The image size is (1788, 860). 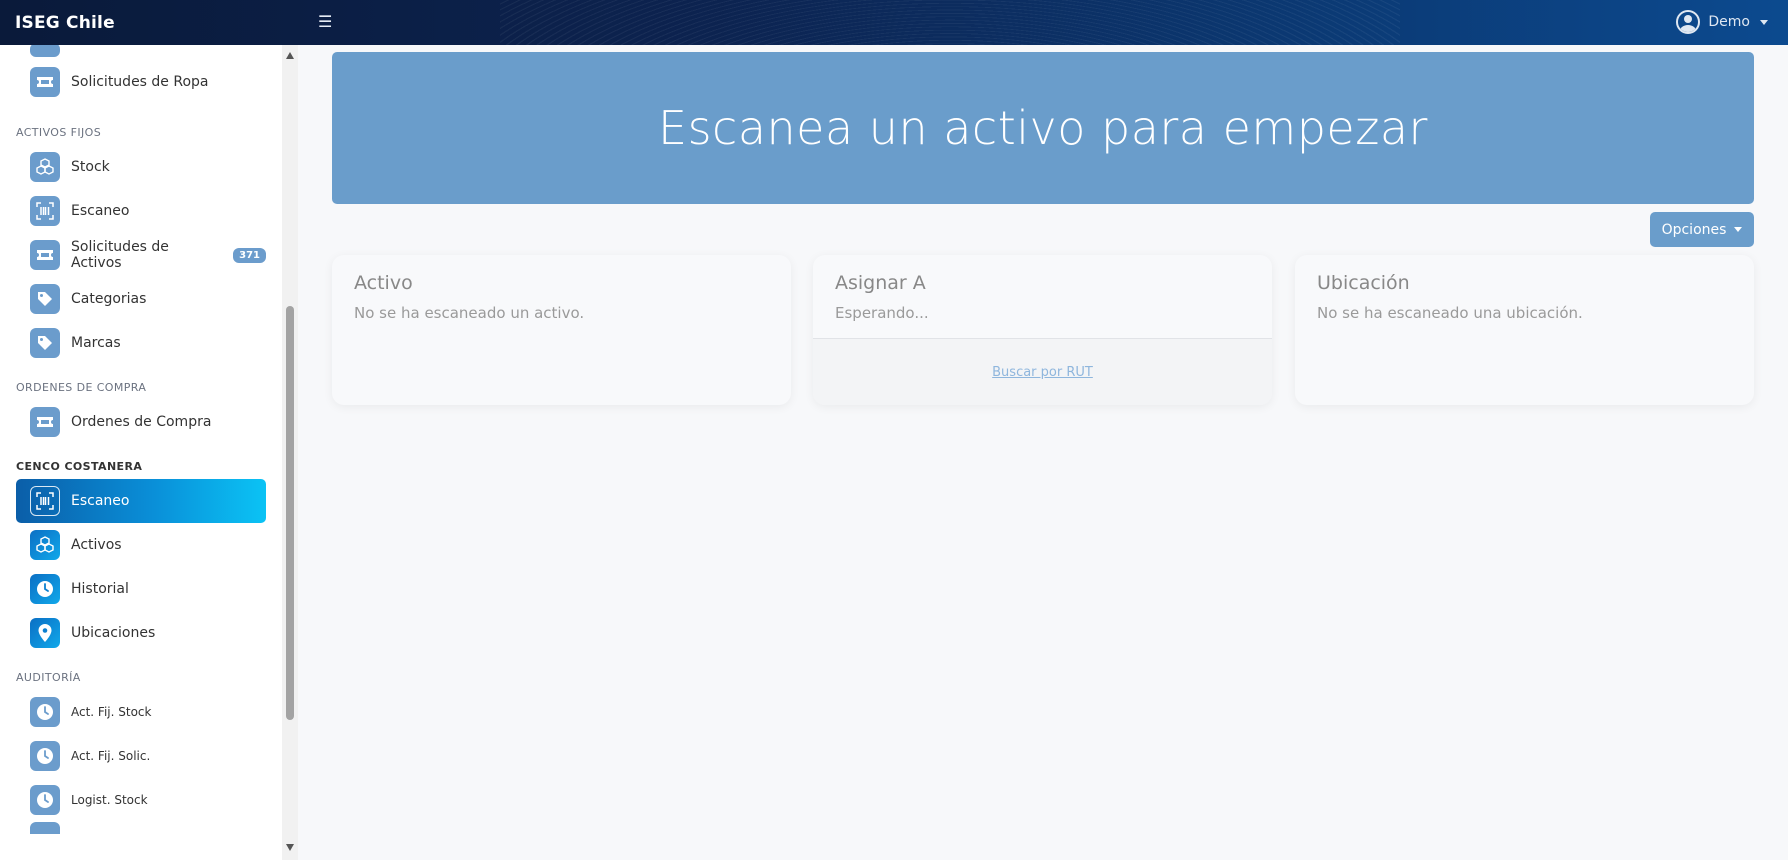 I want to click on sidebar-item-ubicaciones: Ubicaciones, so click(x=141, y=633).